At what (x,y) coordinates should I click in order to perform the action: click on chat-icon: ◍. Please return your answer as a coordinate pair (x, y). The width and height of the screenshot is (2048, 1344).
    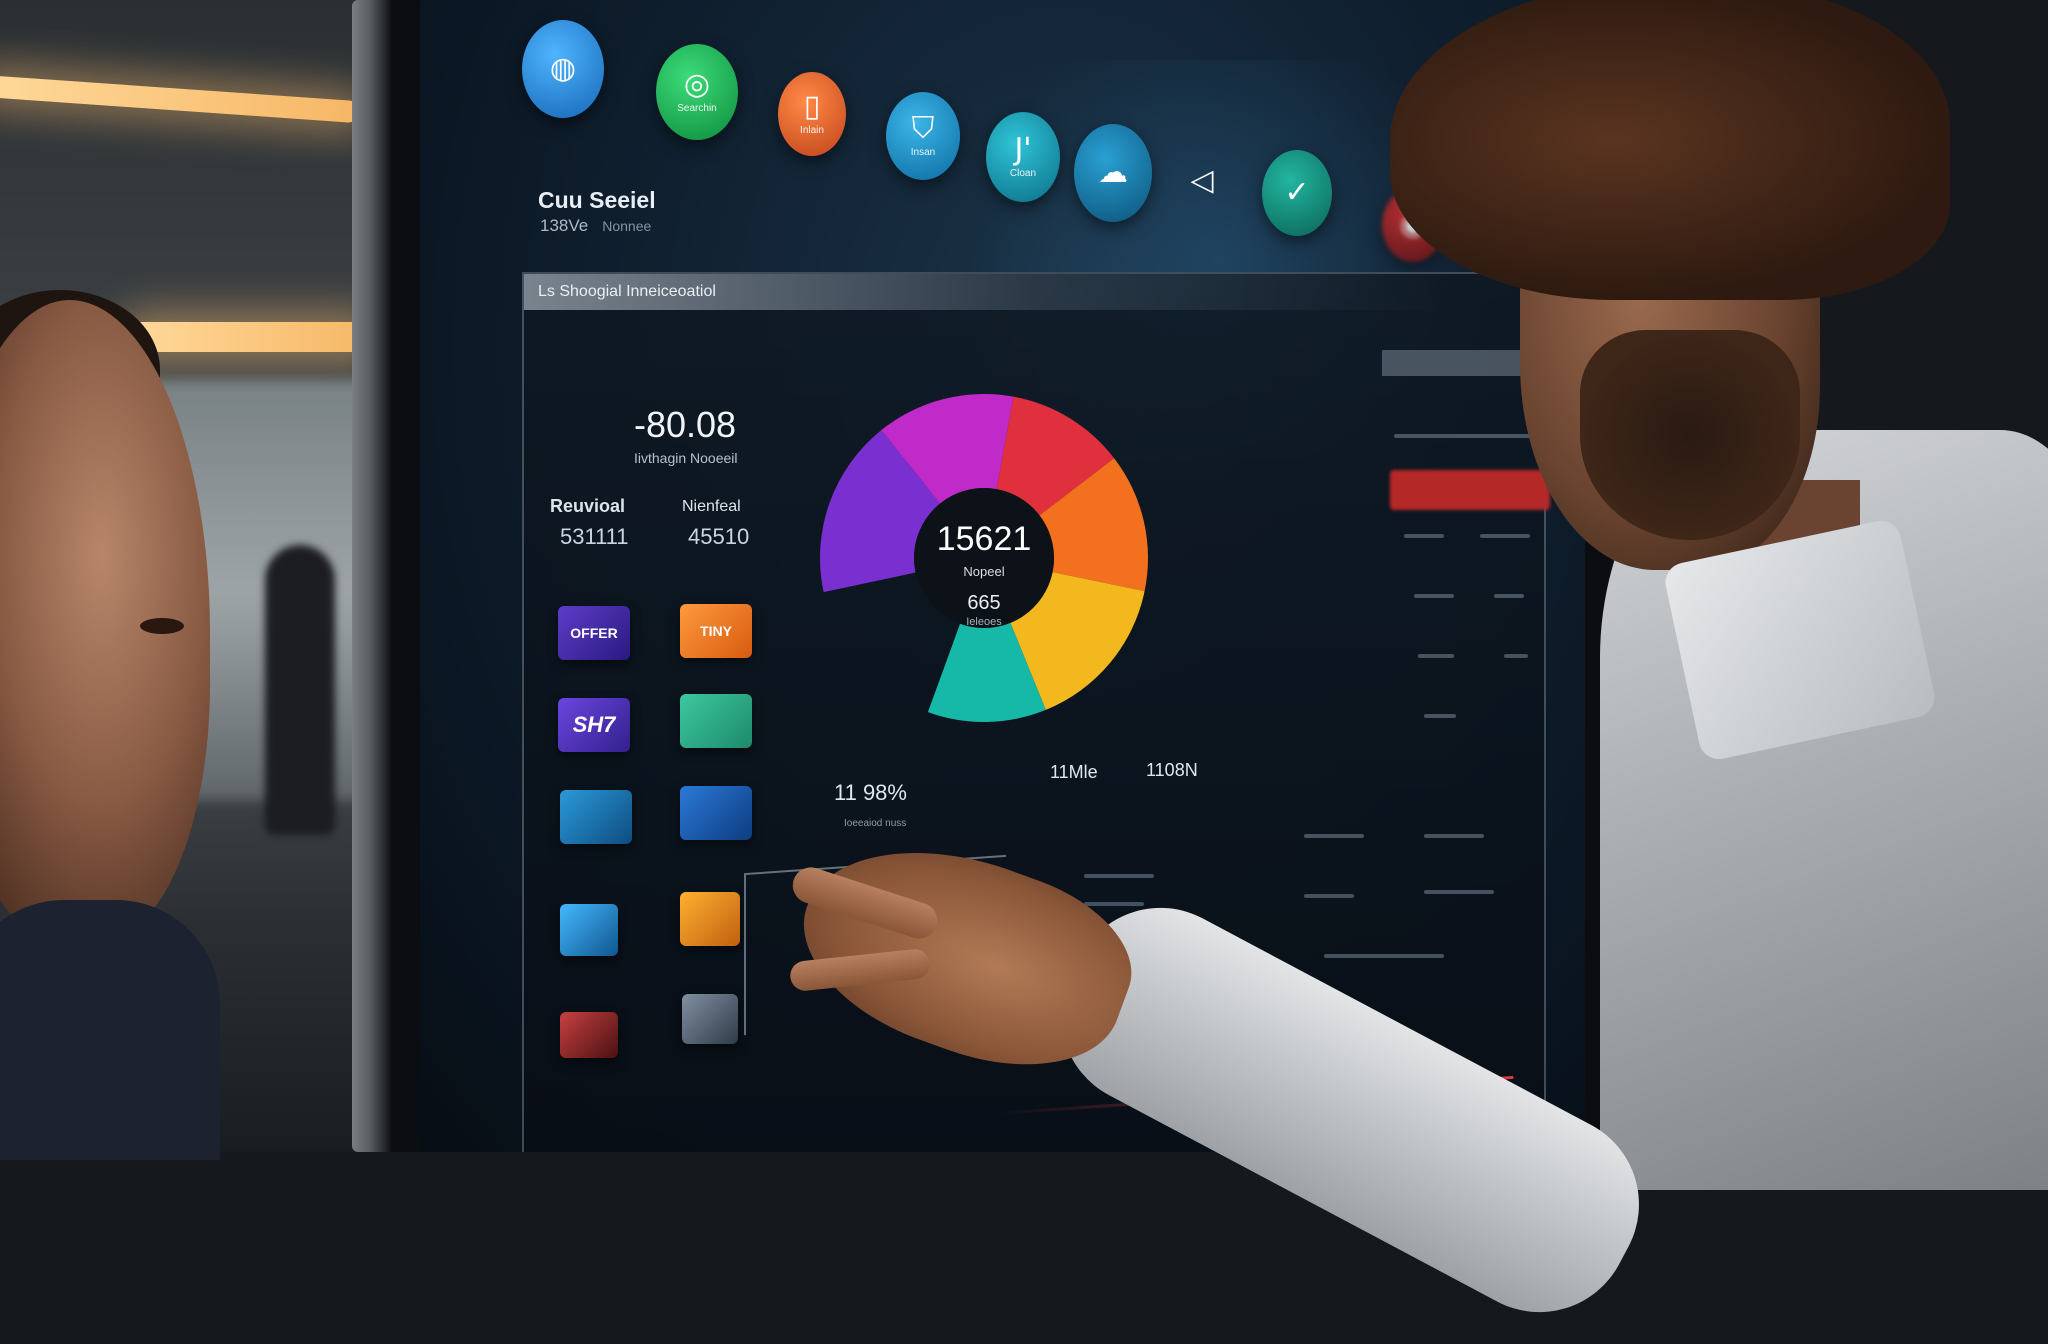
    Looking at the image, I should click on (563, 69).